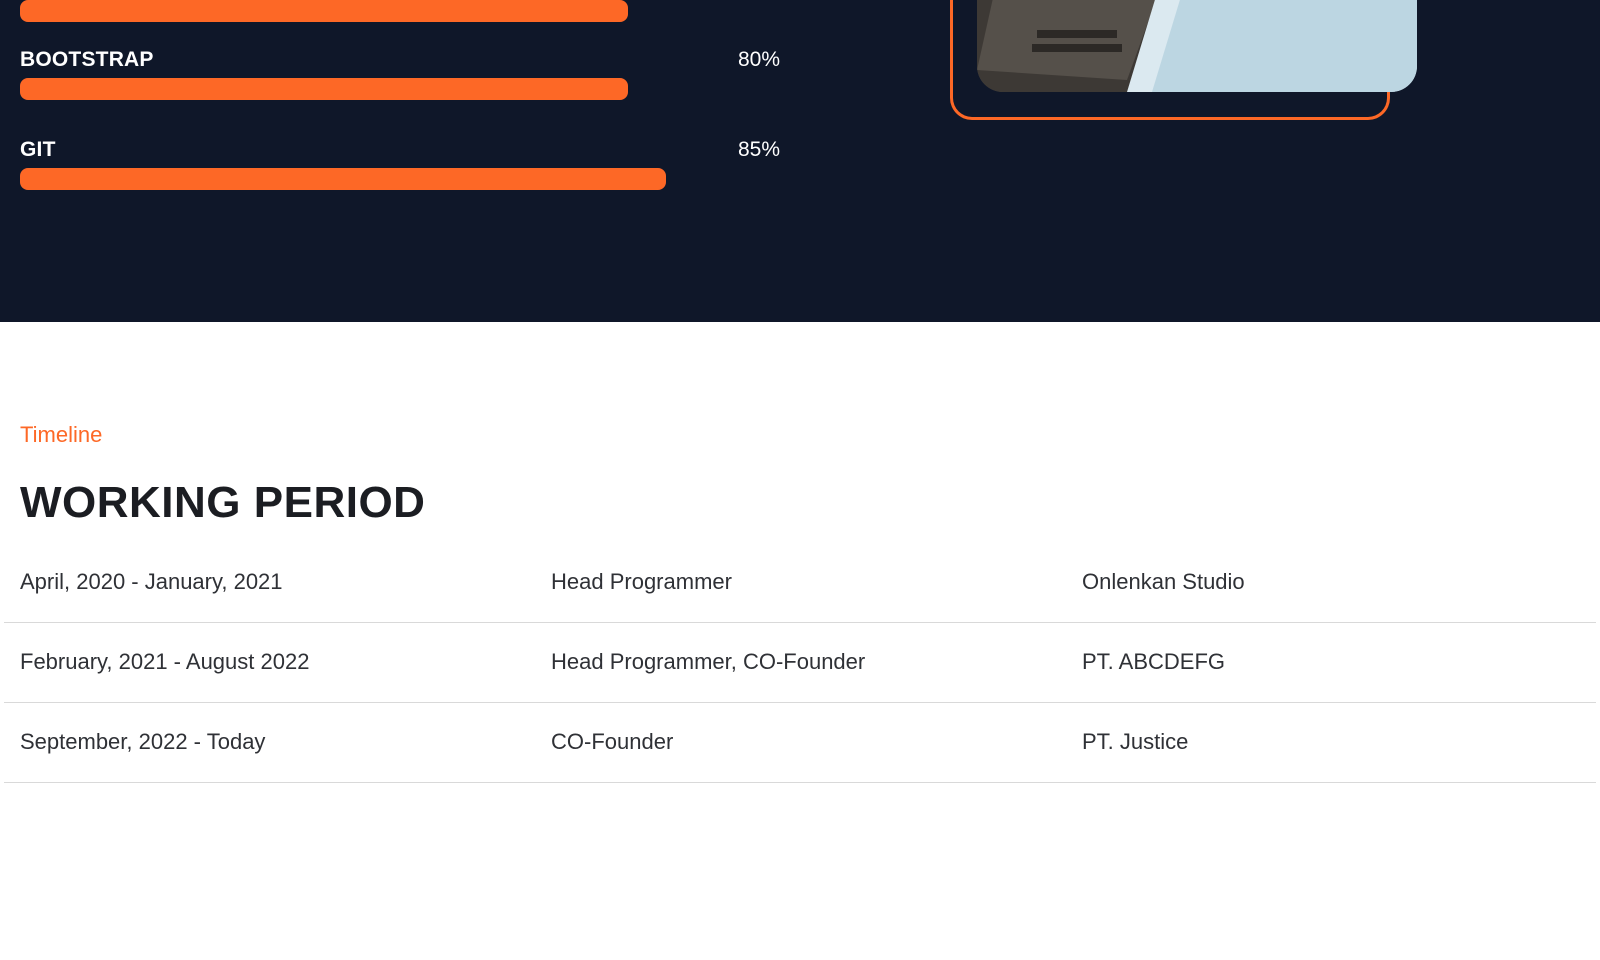  What do you see at coordinates (269, 662) in the screenshot?
I see `period-cell: February, 2021 - August 2022` at bounding box center [269, 662].